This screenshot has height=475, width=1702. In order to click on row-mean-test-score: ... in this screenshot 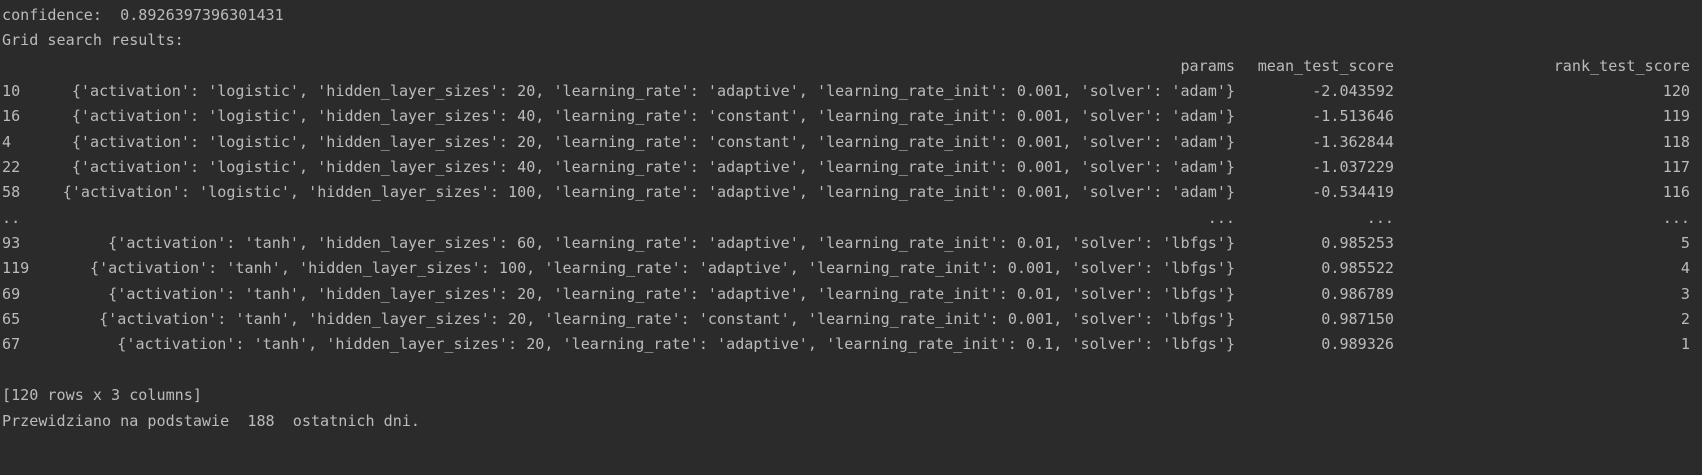, I will do `click(1380, 218)`.